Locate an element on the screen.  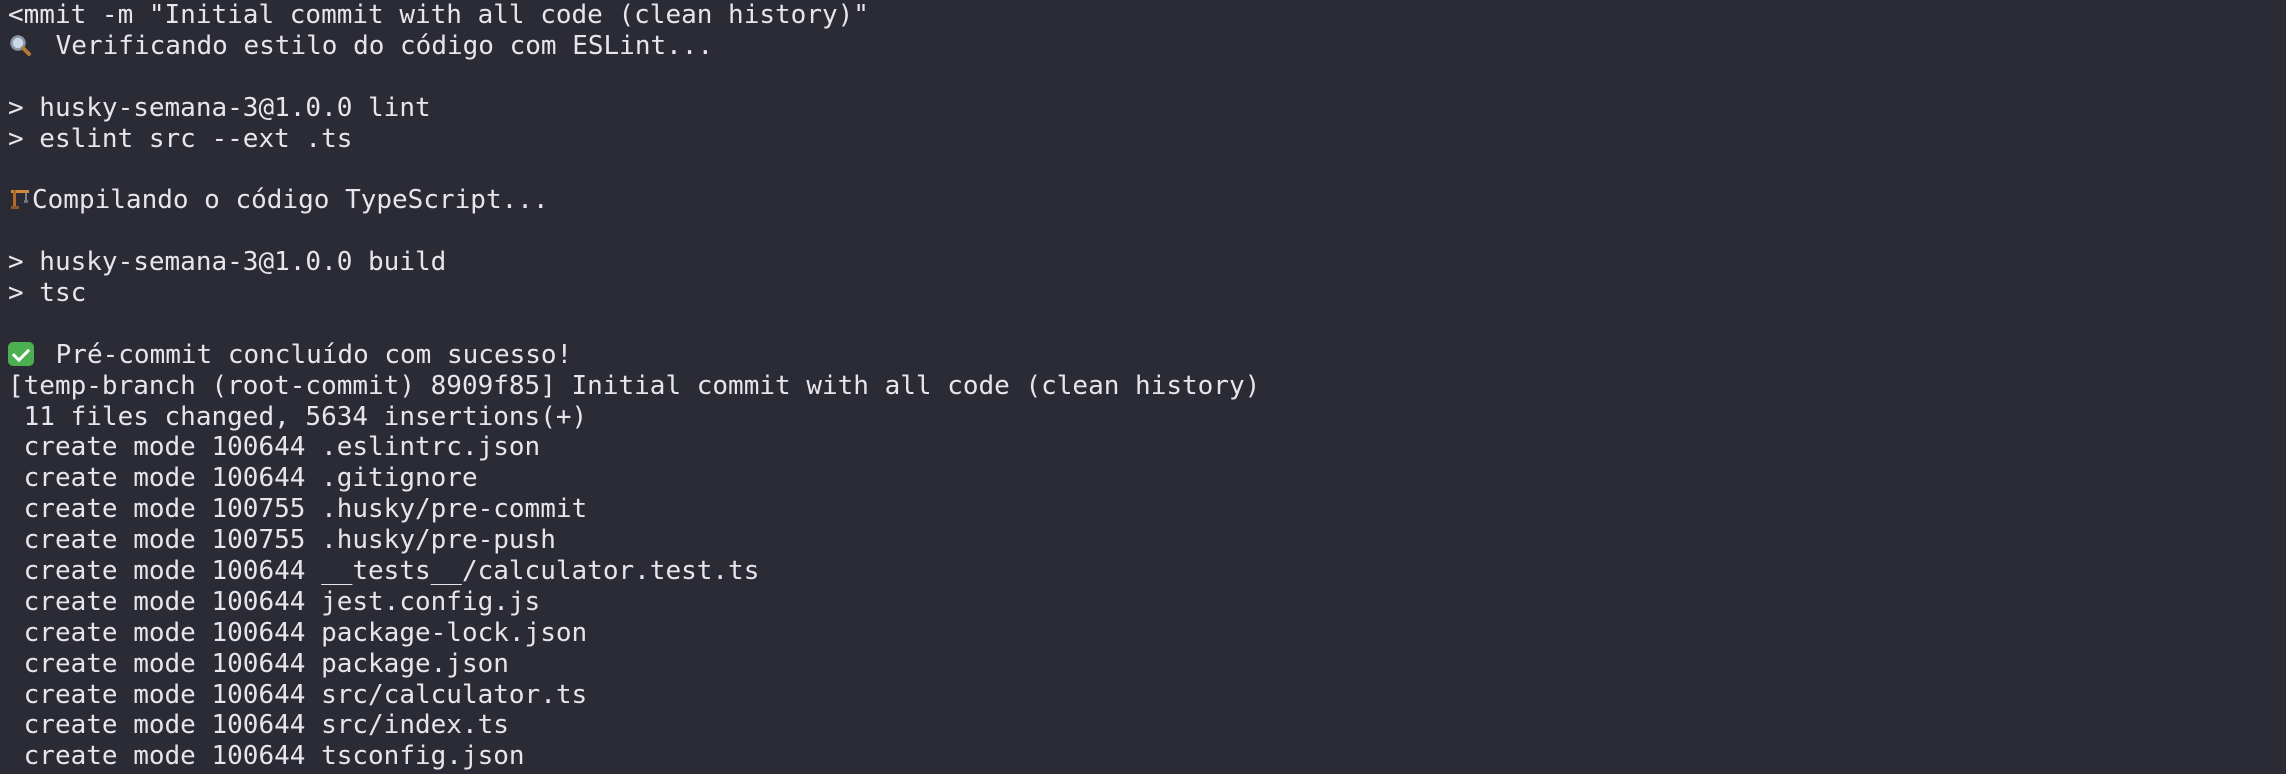
create-mode-line: create mode 100644 .eslintrc.json is located at coordinates (274, 447).